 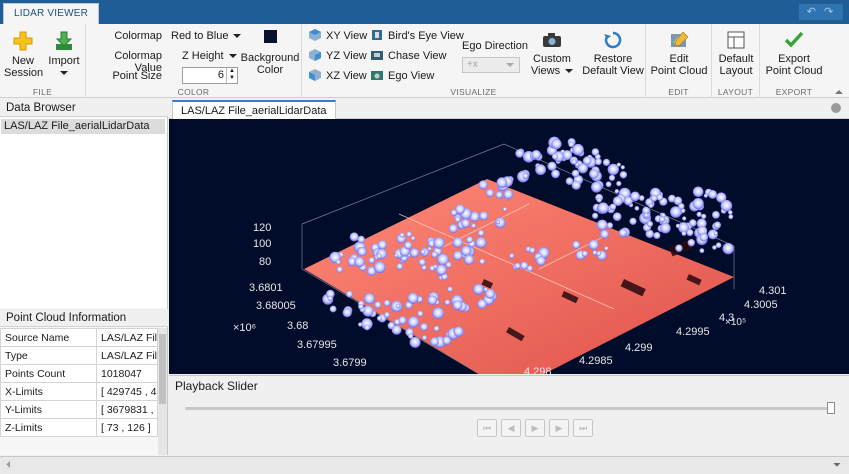 What do you see at coordinates (832, 12) in the screenshot?
I see `redo-icon: ↷` at bounding box center [832, 12].